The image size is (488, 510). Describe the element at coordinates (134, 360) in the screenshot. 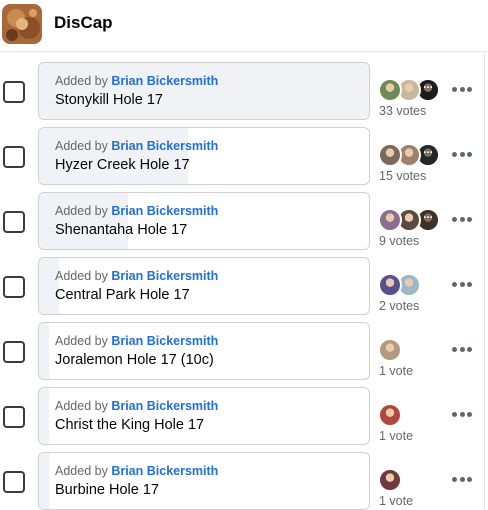

I see `option-name: Joralemon Hole 17 (10c)` at that location.